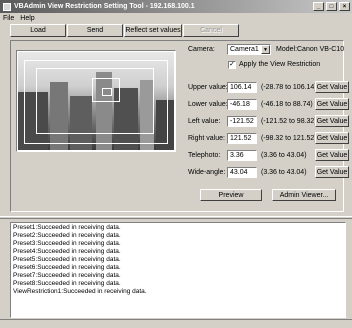  What do you see at coordinates (242, 138) in the screenshot?
I see `right-value-input: 121.52` at bounding box center [242, 138].